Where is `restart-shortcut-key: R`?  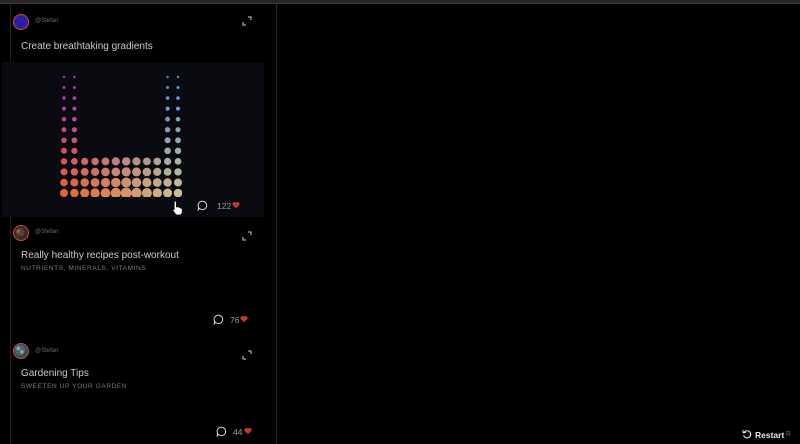
restart-shortcut-key: R is located at coordinates (789, 434).